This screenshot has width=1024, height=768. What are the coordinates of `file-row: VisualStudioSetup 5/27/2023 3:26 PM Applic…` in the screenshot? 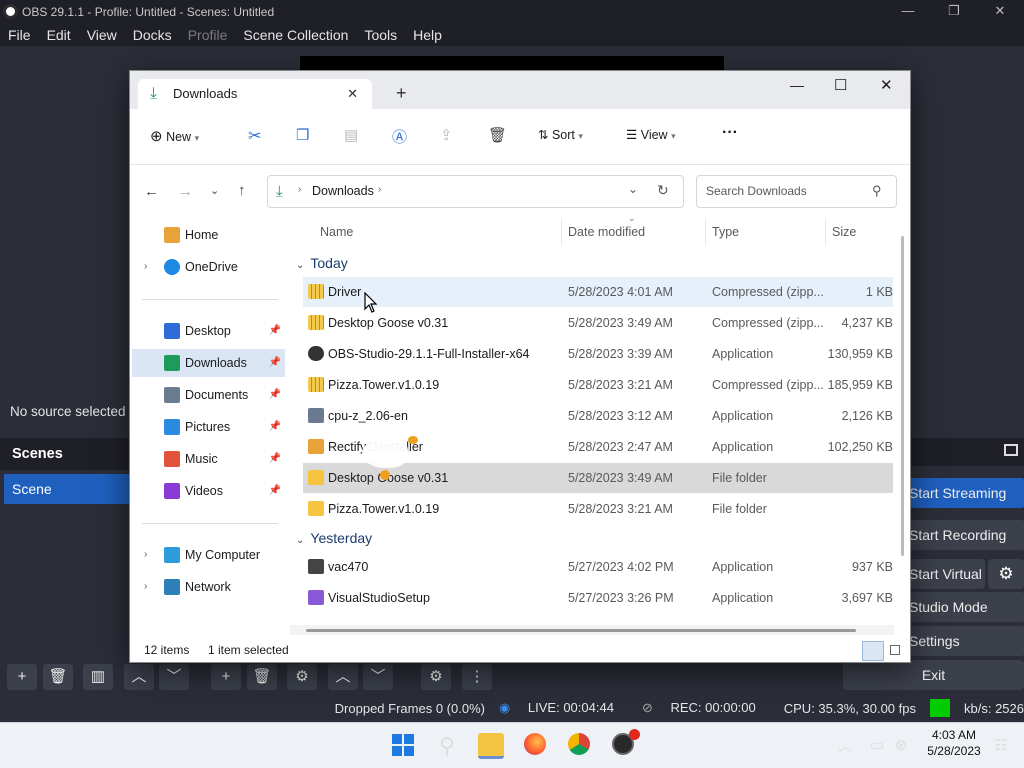 It's located at (598, 598).